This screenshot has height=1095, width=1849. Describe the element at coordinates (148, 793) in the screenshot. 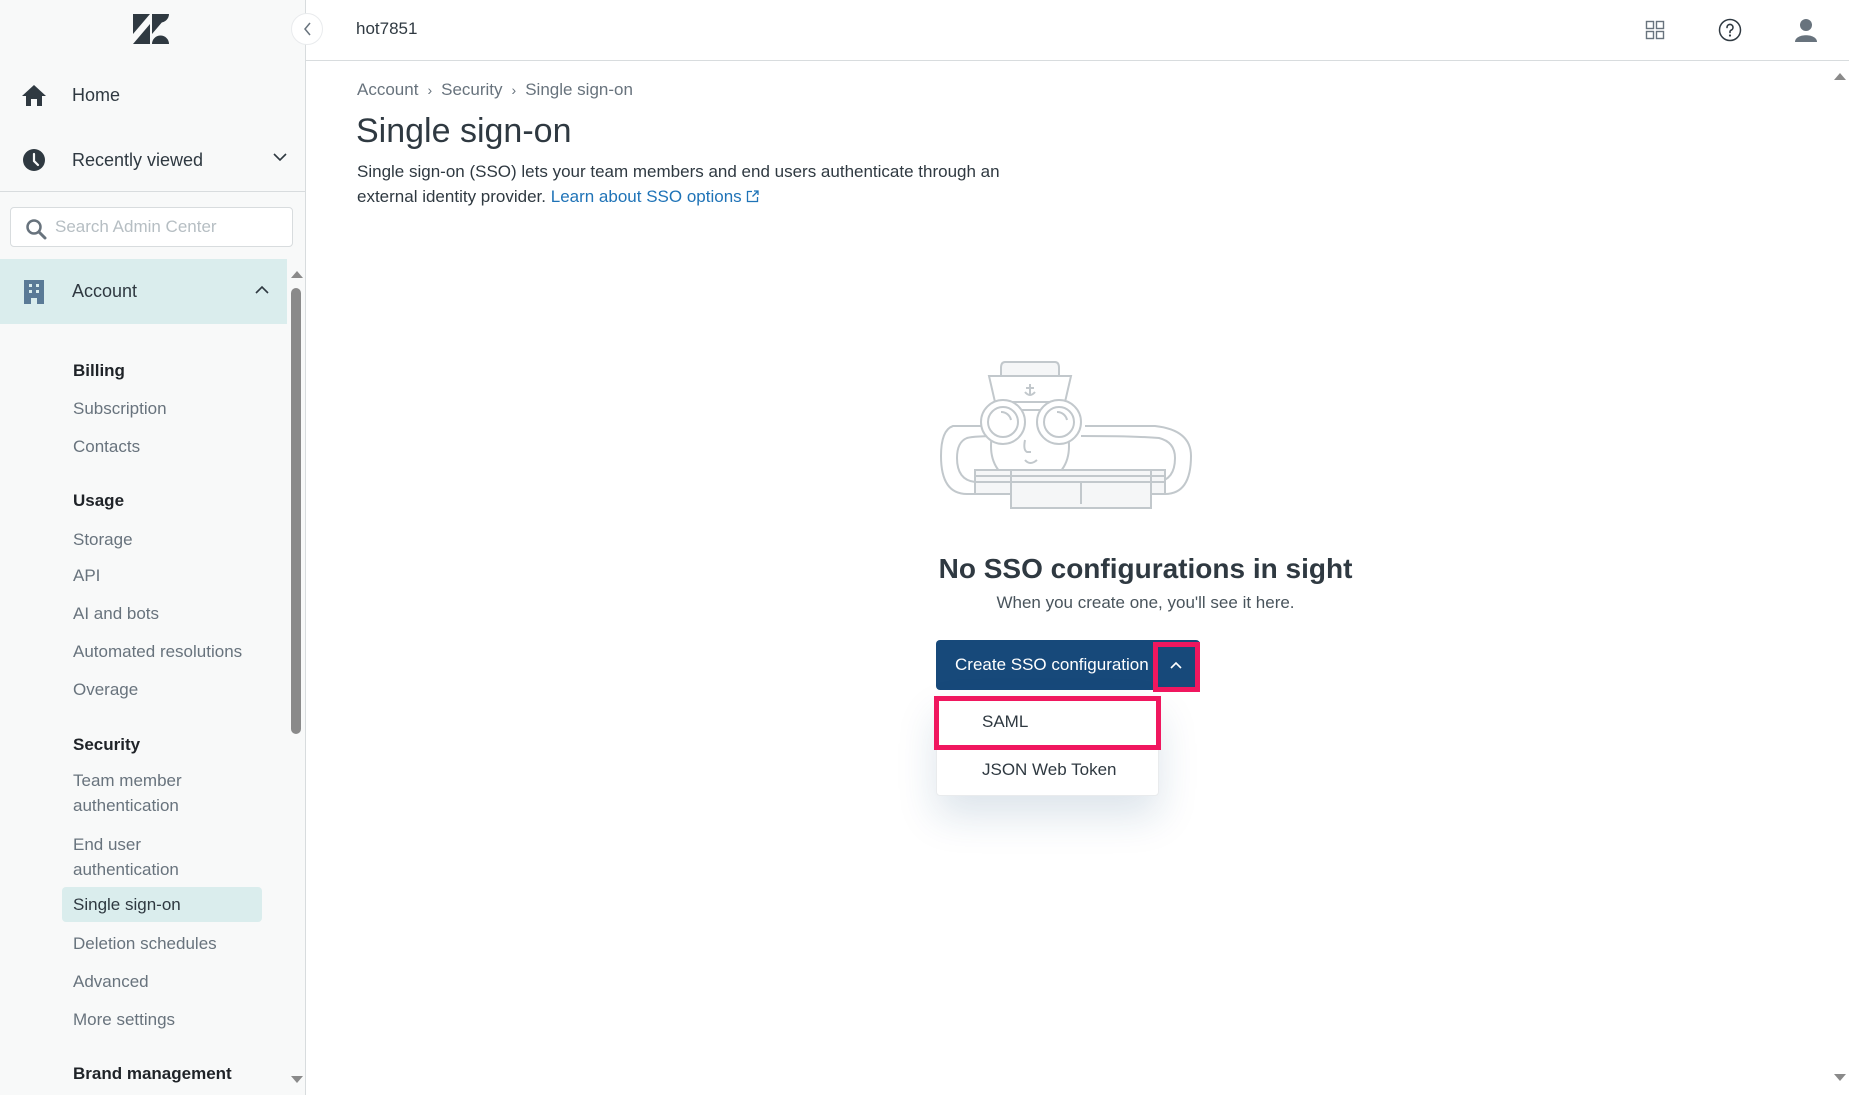

I see `nav-team-member-authentication: Team member authentication` at that location.